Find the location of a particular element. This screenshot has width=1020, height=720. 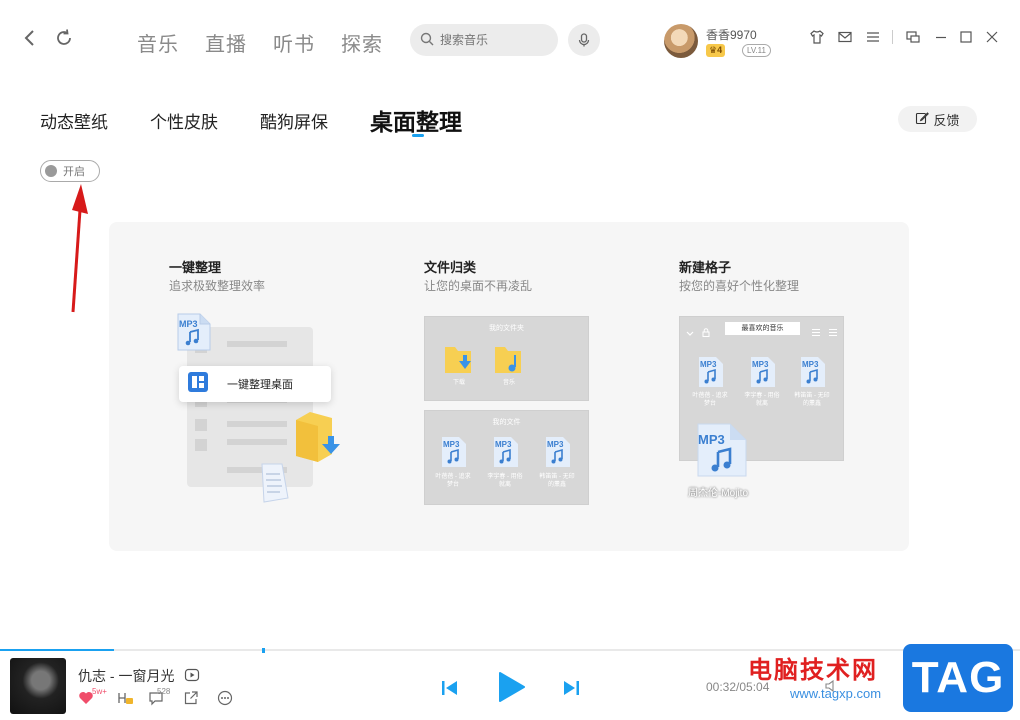

annotation-arrow is located at coordinates (79, 248).